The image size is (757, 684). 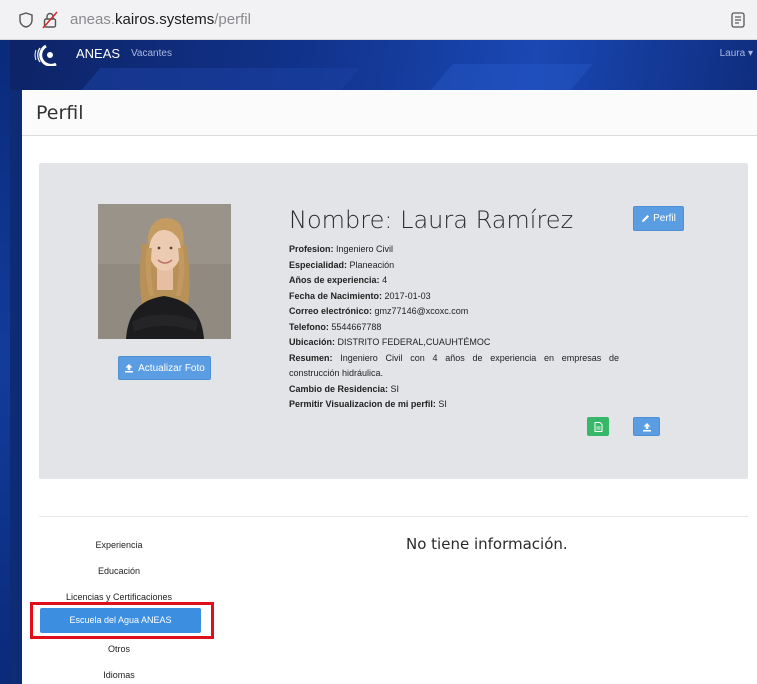 I want to click on profile-photo, so click(x=164, y=271).